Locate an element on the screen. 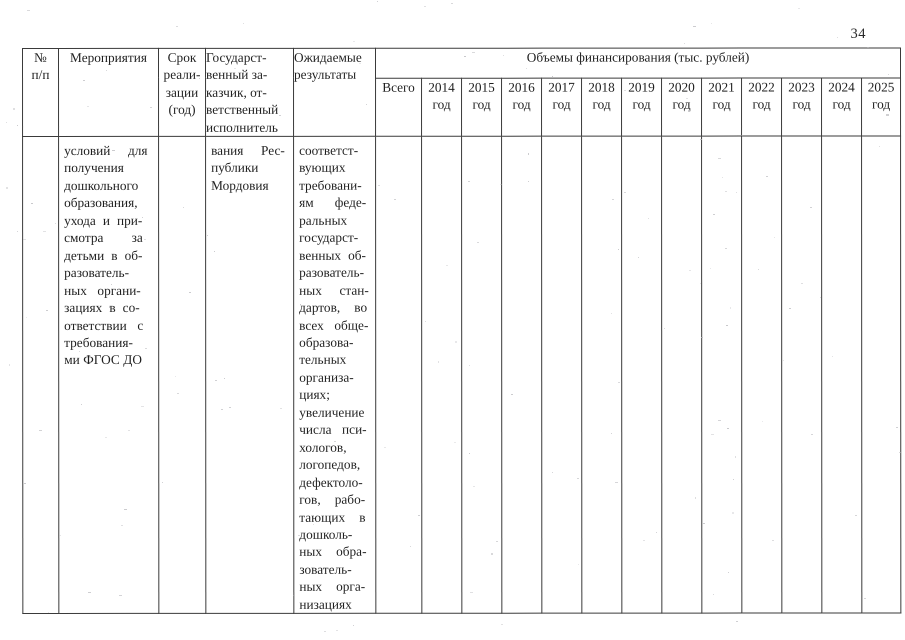 This screenshot has width=905, height=640. text-line: ральных is located at coordinates (323, 220).